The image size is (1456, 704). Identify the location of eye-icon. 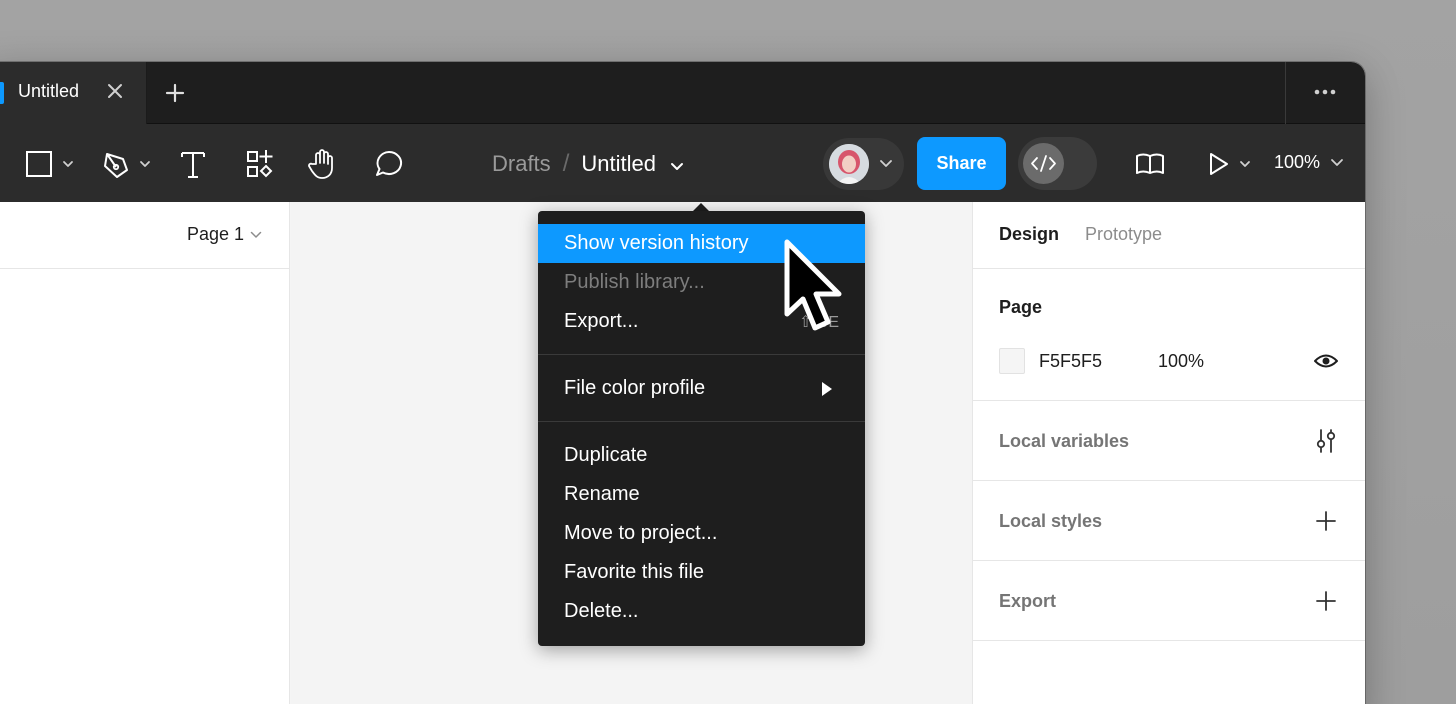
(1326, 361).